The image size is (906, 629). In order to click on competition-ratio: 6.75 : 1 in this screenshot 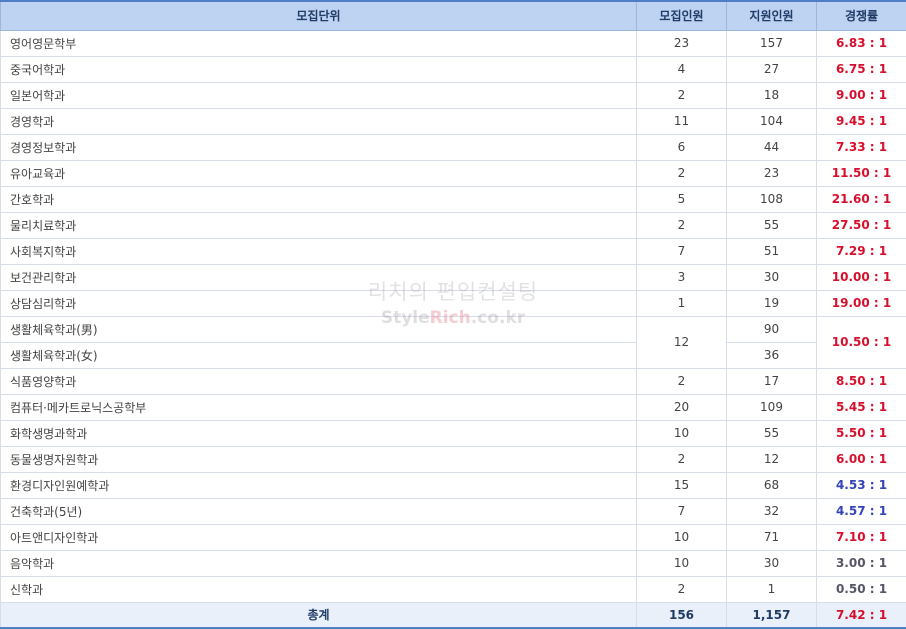, I will do `click(861, 69)`.